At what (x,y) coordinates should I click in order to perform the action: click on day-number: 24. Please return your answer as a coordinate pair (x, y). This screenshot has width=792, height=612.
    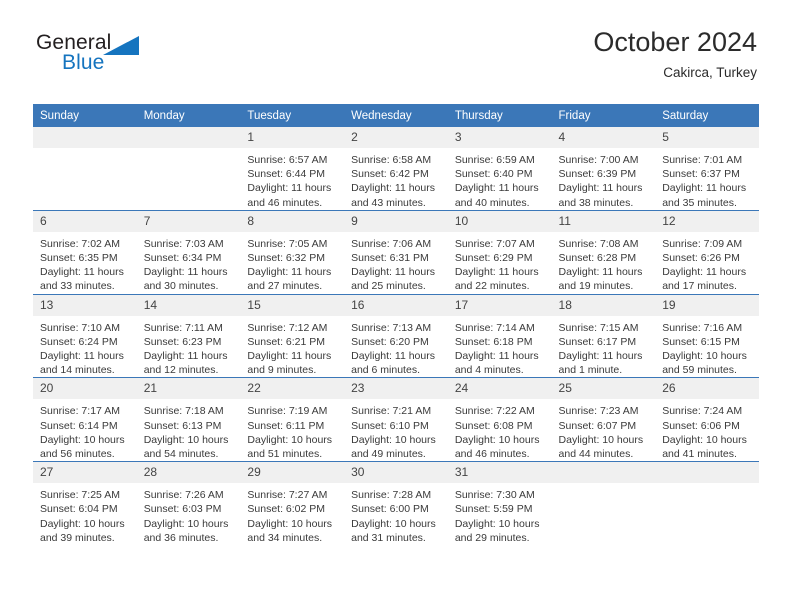
    Looking at the image, I should click on (499, 389).